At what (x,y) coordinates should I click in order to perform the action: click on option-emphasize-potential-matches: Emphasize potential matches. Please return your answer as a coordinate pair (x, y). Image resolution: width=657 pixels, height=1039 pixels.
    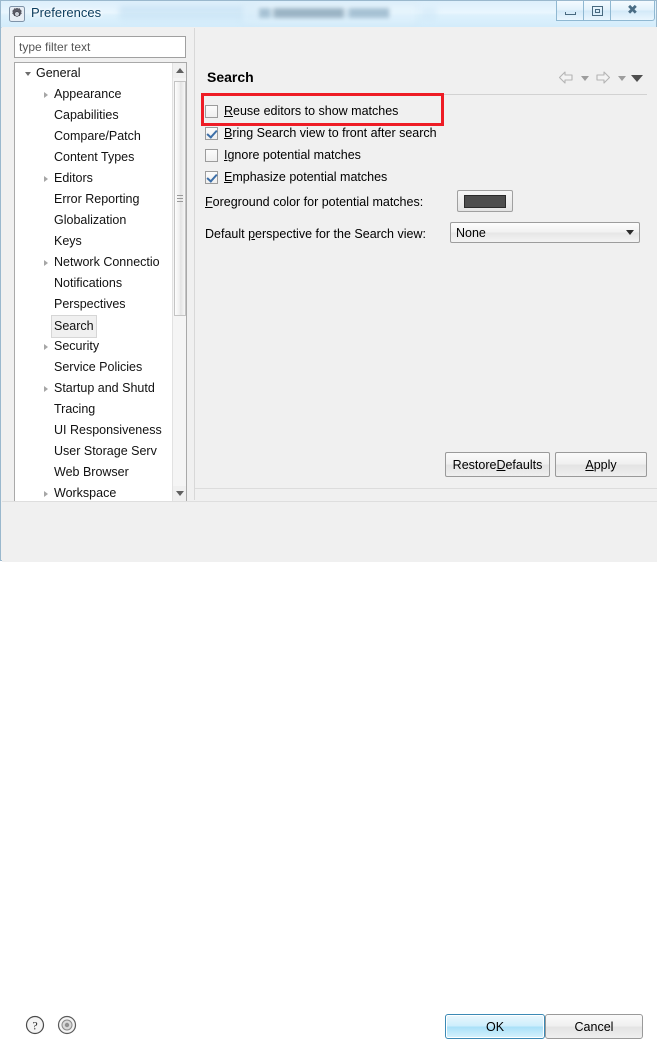
    Looking at the image, I should click on (296, 177).